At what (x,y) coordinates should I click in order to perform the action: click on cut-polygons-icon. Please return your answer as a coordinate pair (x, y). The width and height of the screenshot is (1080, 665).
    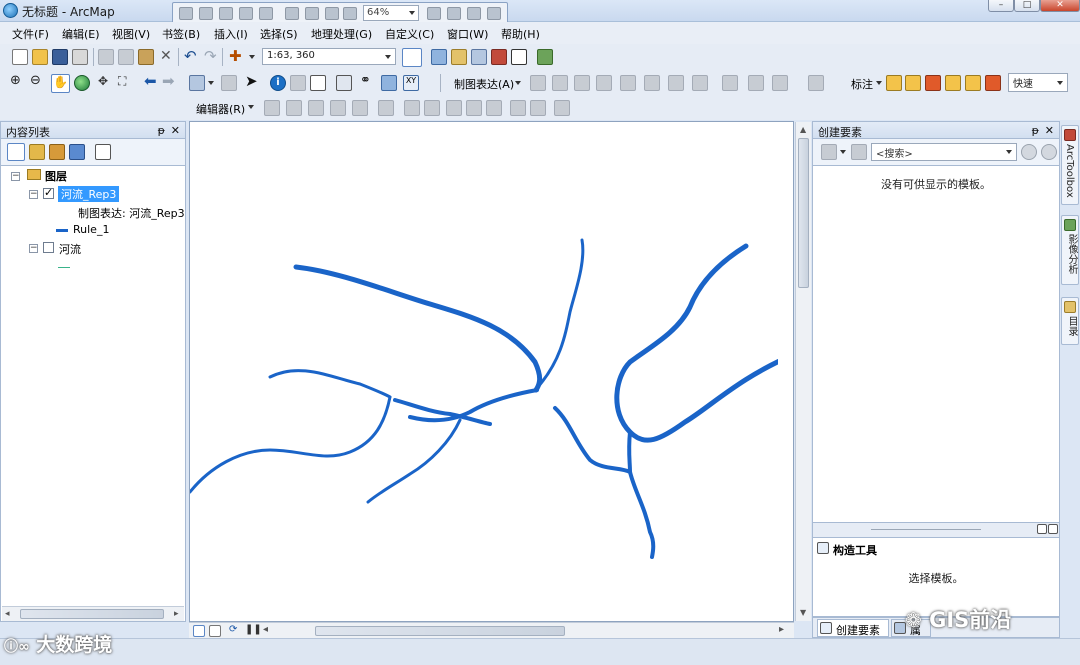
    Looking at the image, I should click on (454, 108).